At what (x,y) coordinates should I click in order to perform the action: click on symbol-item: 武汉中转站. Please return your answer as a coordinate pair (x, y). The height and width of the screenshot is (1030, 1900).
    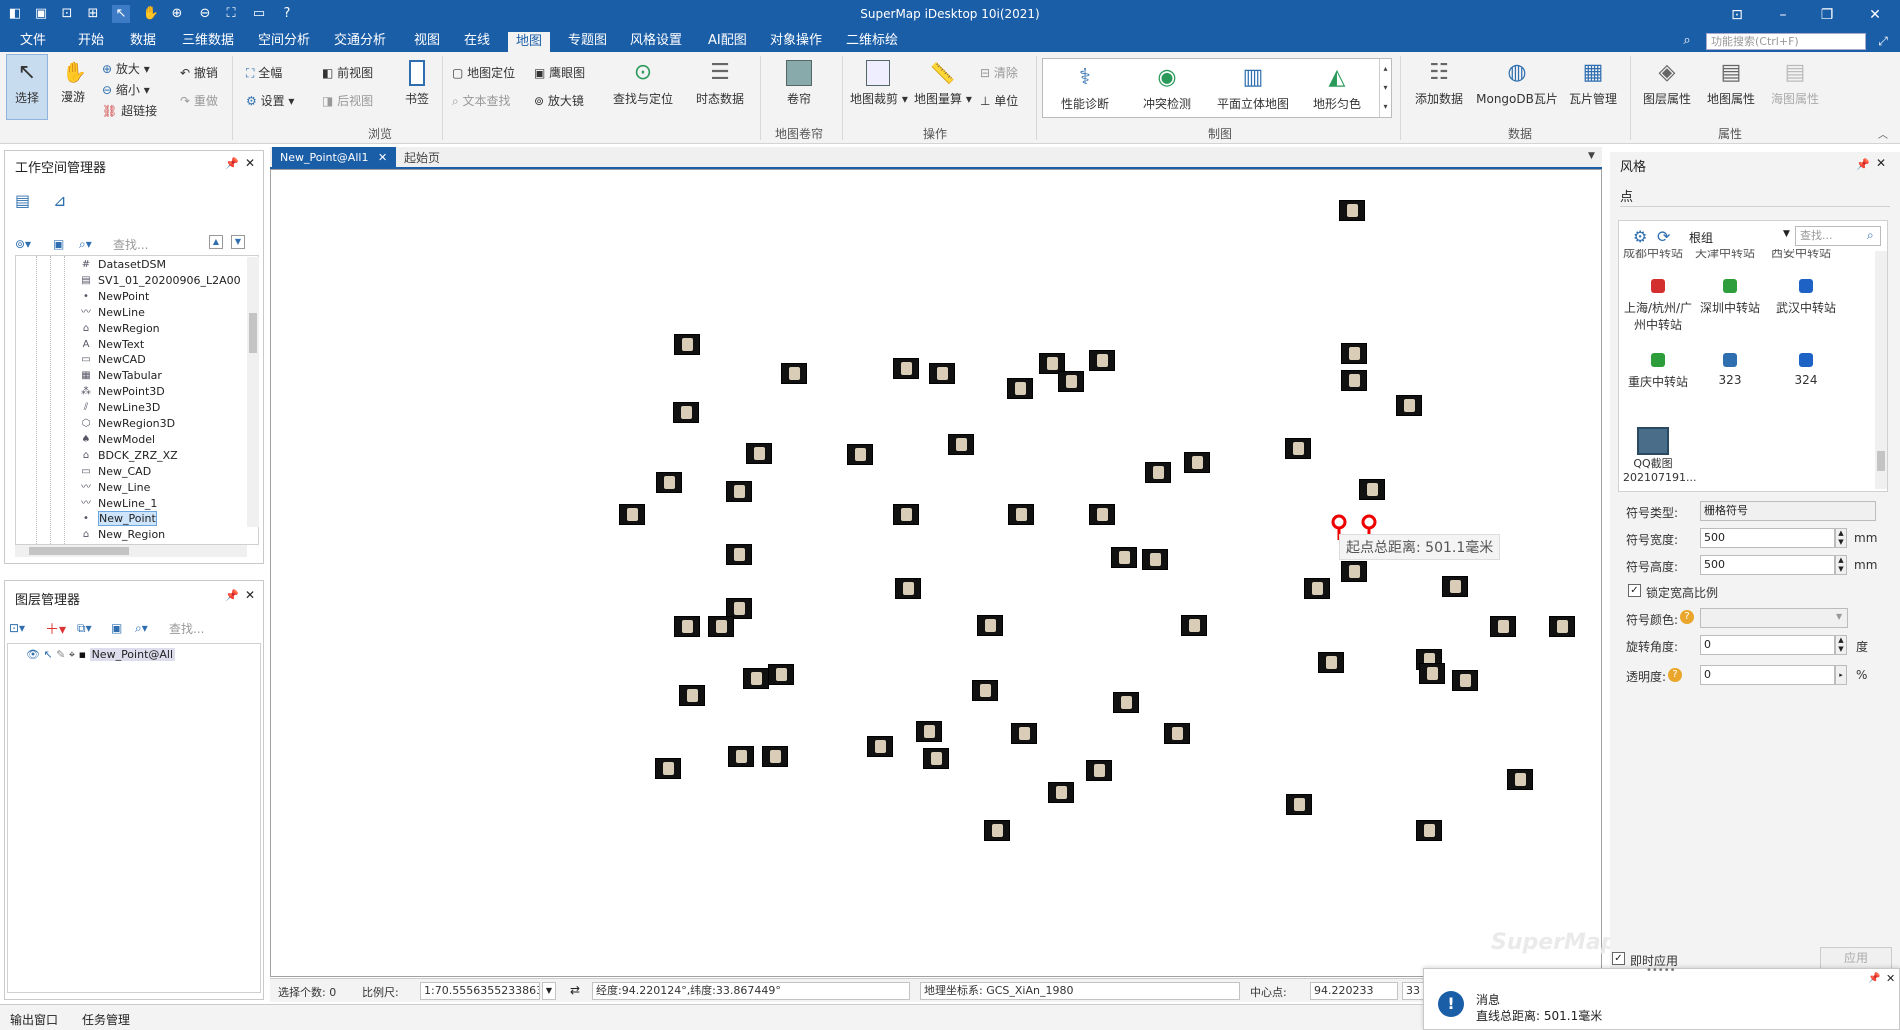
    Looking at the image, I should click on (1806, 297).